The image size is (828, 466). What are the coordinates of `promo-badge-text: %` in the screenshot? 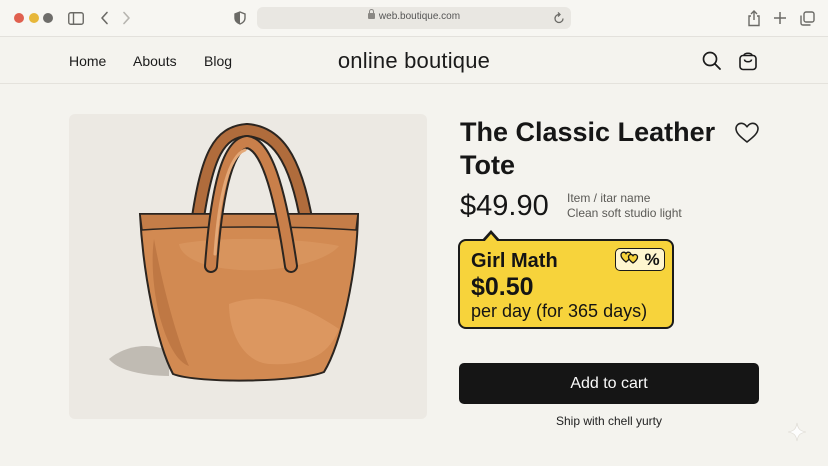 It's located at (652, 259).